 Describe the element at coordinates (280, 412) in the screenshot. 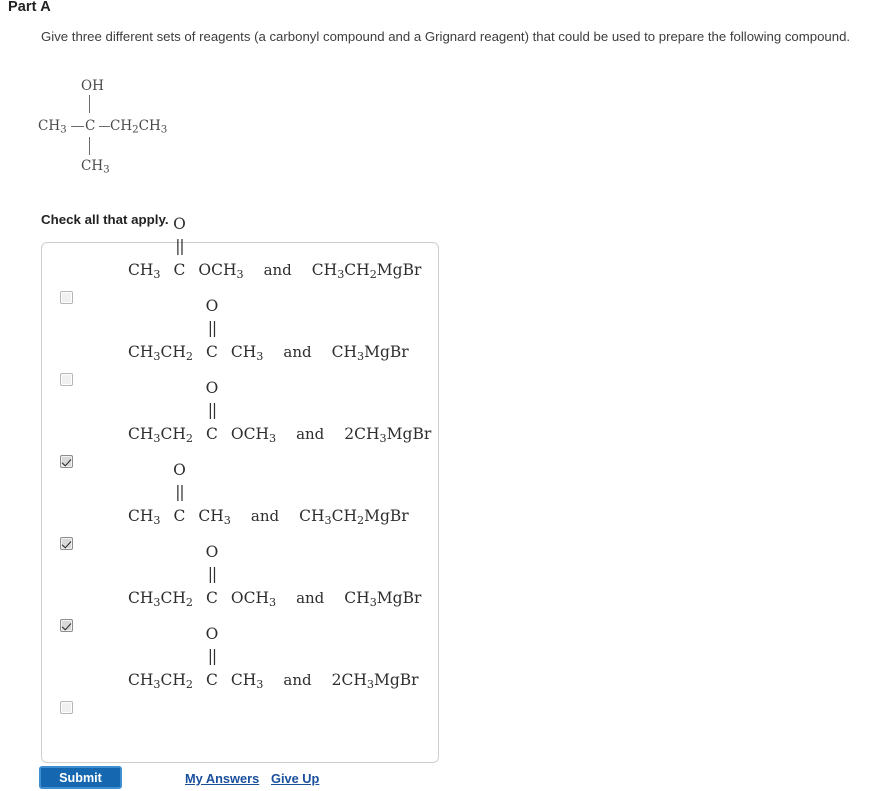

I see `option-formula-3: CH3CH2 O || C OCH3 and 2CH3MgBr` at that location.